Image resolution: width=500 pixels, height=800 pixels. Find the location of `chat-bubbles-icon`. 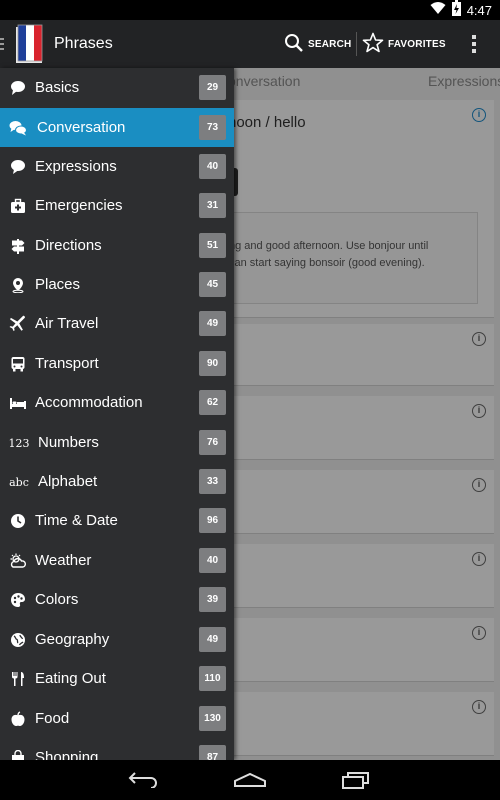

chat-bubbles-icon is located at coordinates (18, 128).